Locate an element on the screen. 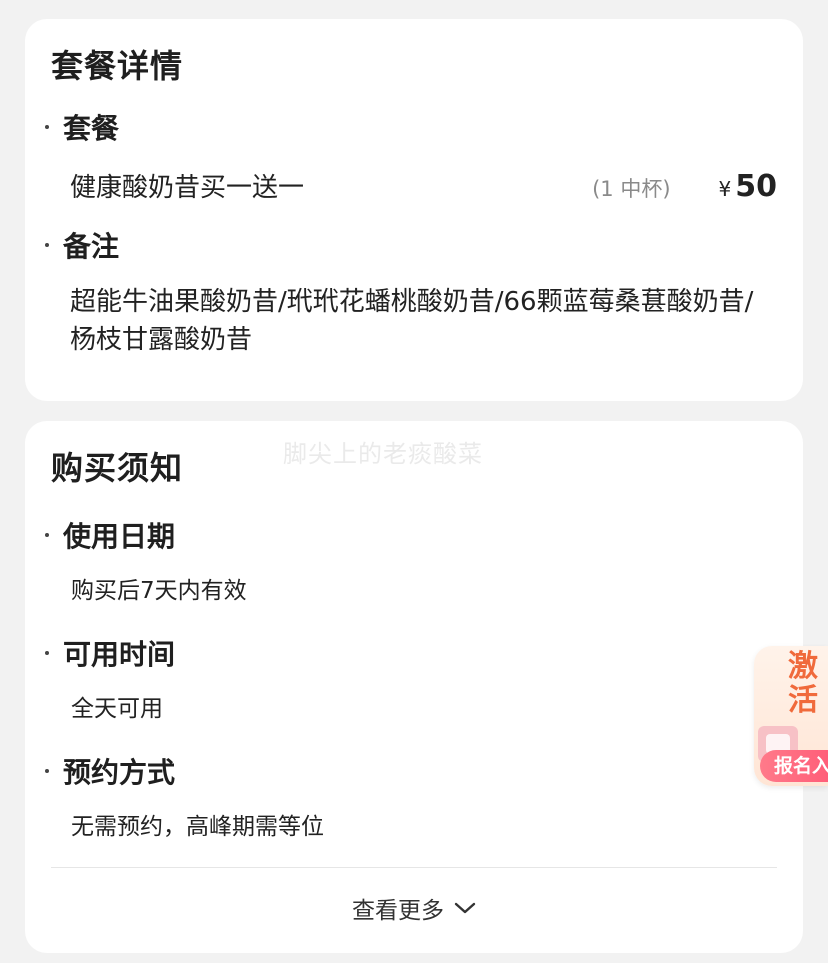 The width and height of the screenshot is (828, 963). available-time-value: 全天可用 is located at coordinates (117, 709).